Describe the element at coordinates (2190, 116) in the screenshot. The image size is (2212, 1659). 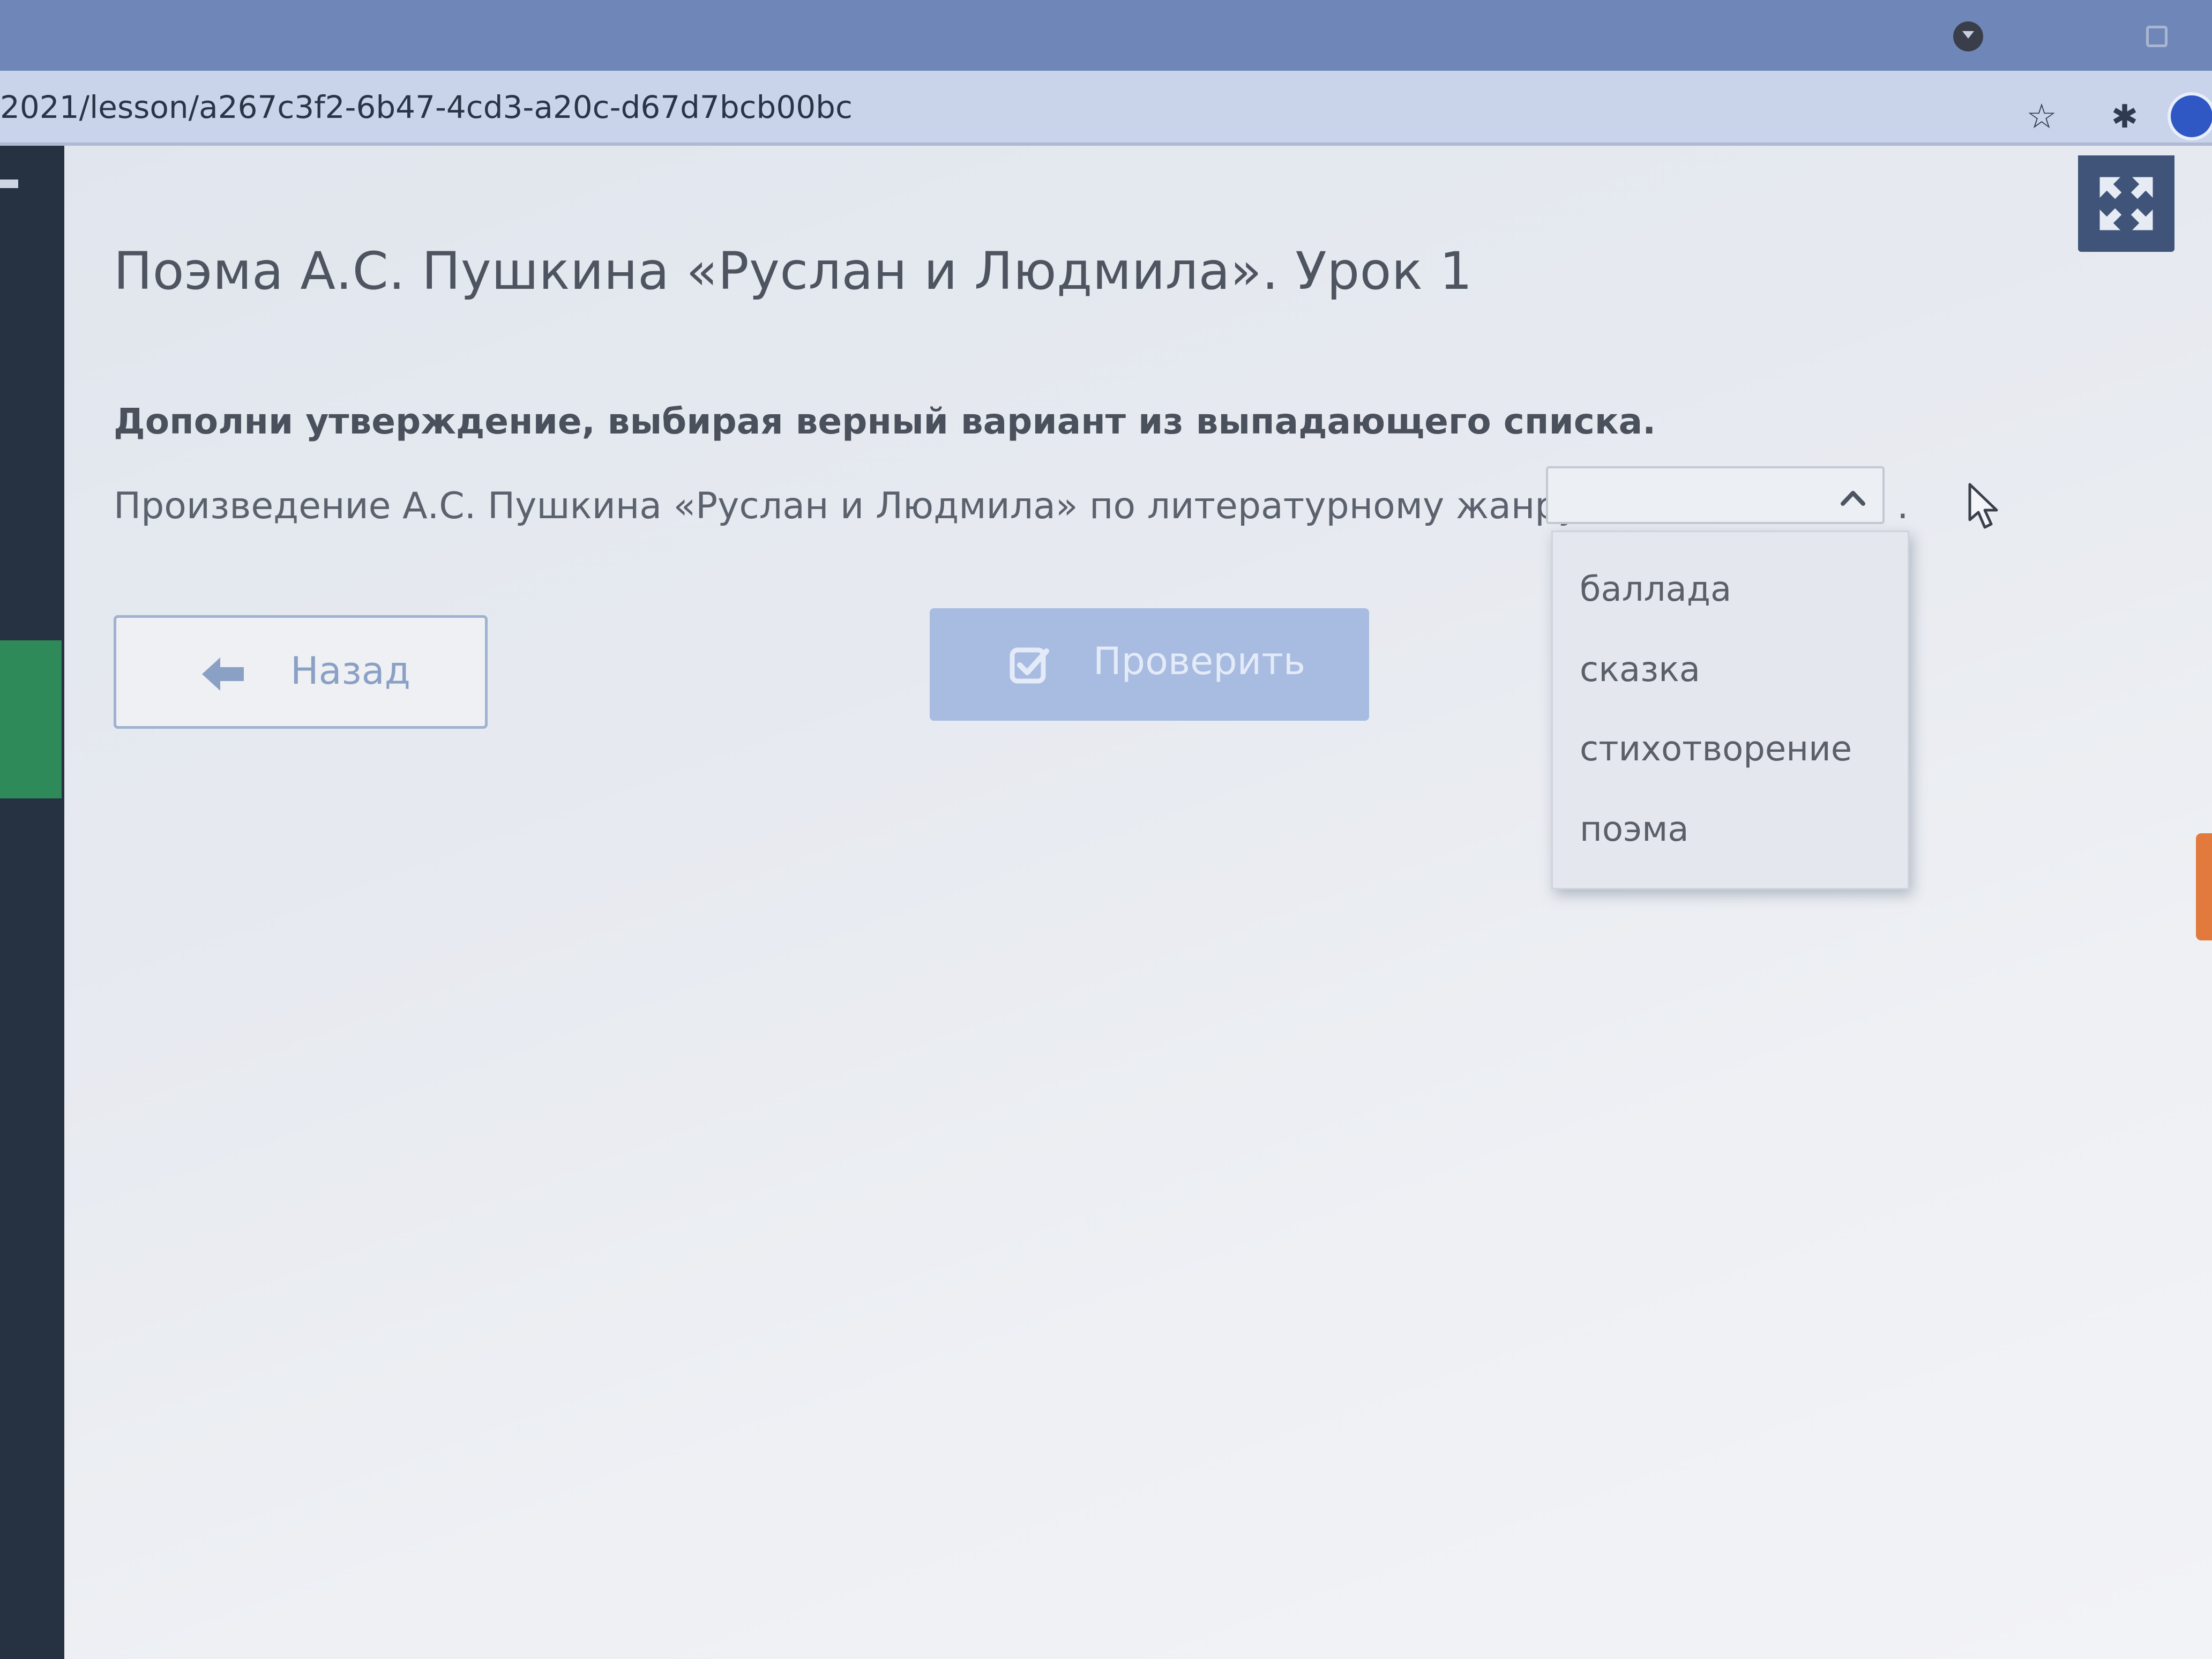
I see `profile-avatar-icon` at that location.